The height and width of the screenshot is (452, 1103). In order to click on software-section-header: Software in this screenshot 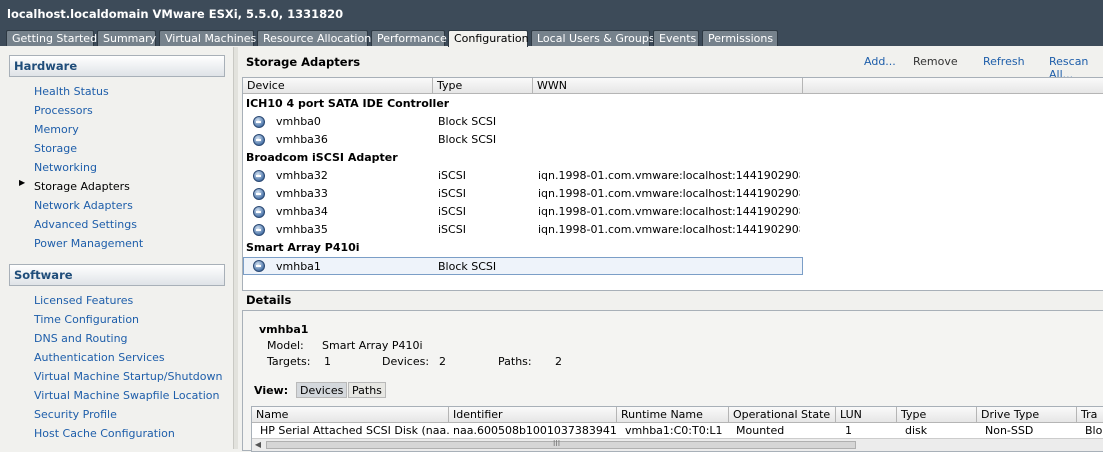, I will do `click(117, 275)`.